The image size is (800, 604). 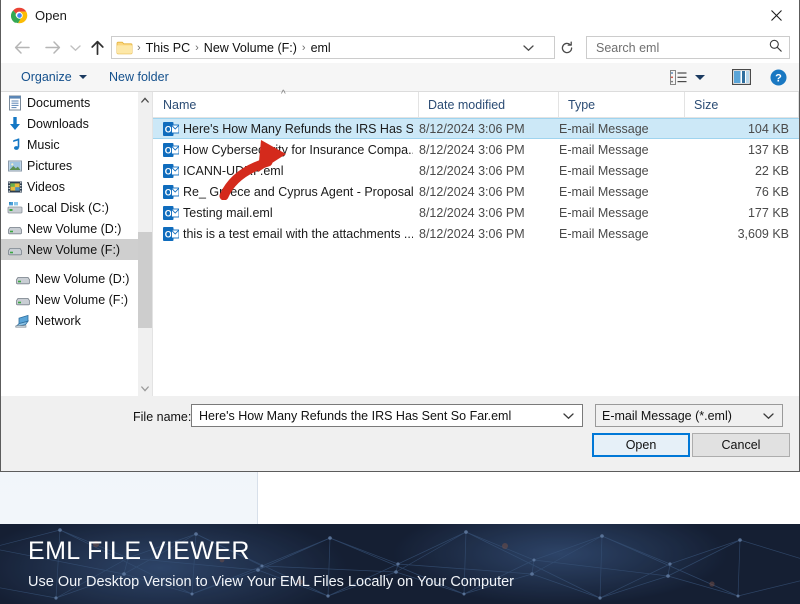 What do you see at coordinates (76, 186) in the screenshot?
I see `sidebar-item-videos: Videos` at bounding box center [76, 186].